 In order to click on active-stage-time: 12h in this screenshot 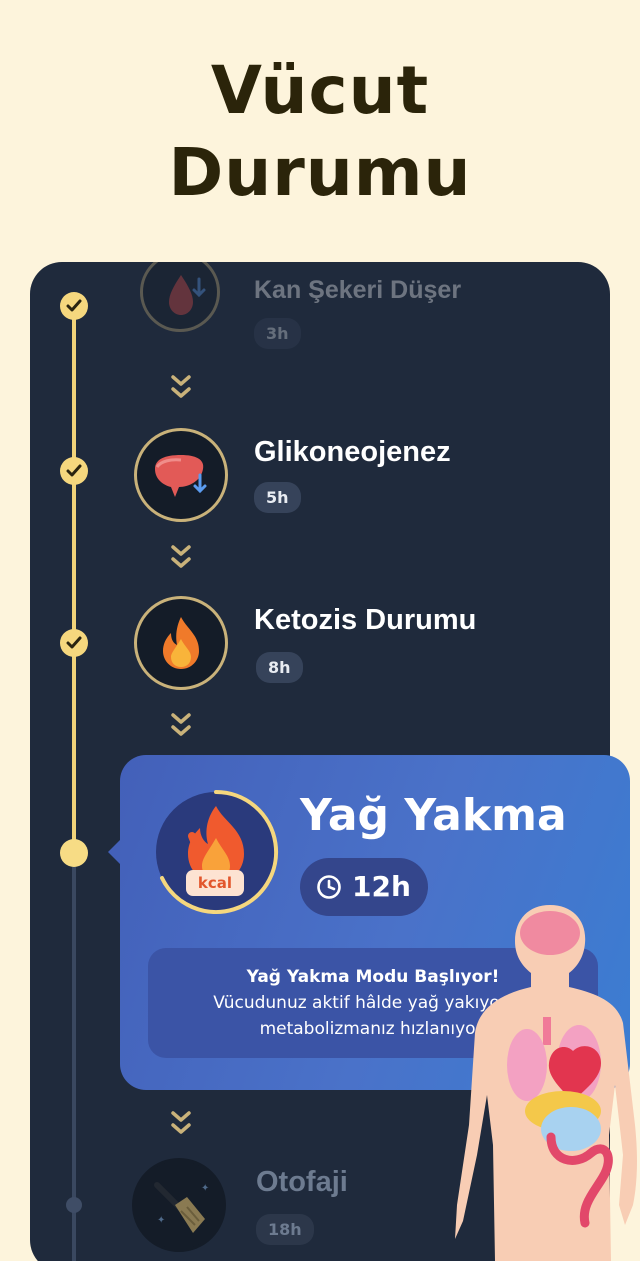, I will do `click(364, 887)`.